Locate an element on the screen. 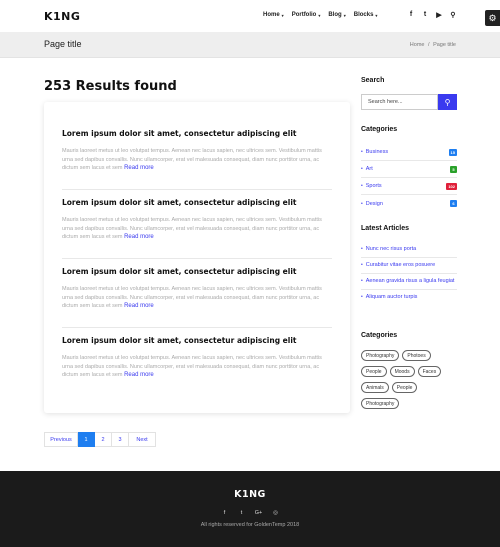  search-button: ⚲ is located at coordinates (447, 102).